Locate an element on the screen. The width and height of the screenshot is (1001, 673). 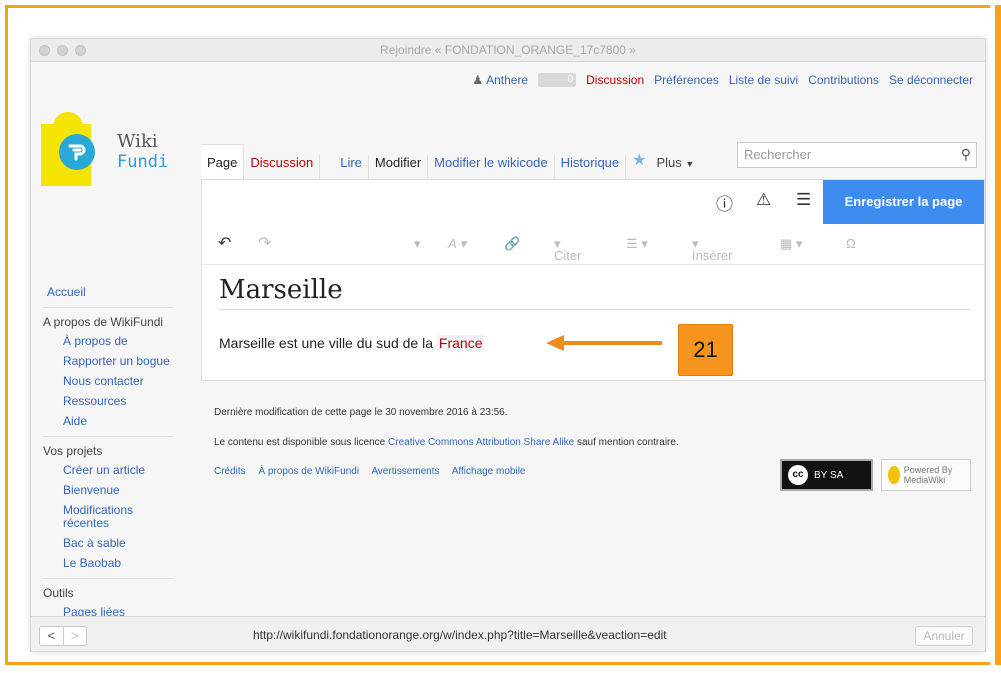
annotation-step-badge: 21 is located at coordinates (705, 350).